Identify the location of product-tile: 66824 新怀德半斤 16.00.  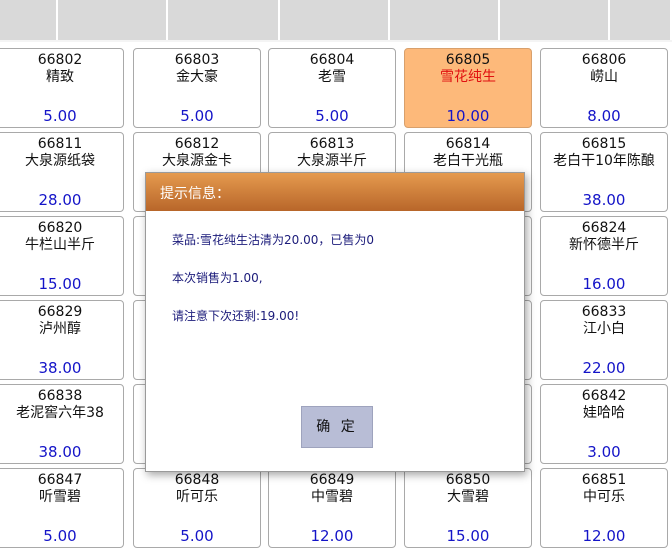
(604, 256).